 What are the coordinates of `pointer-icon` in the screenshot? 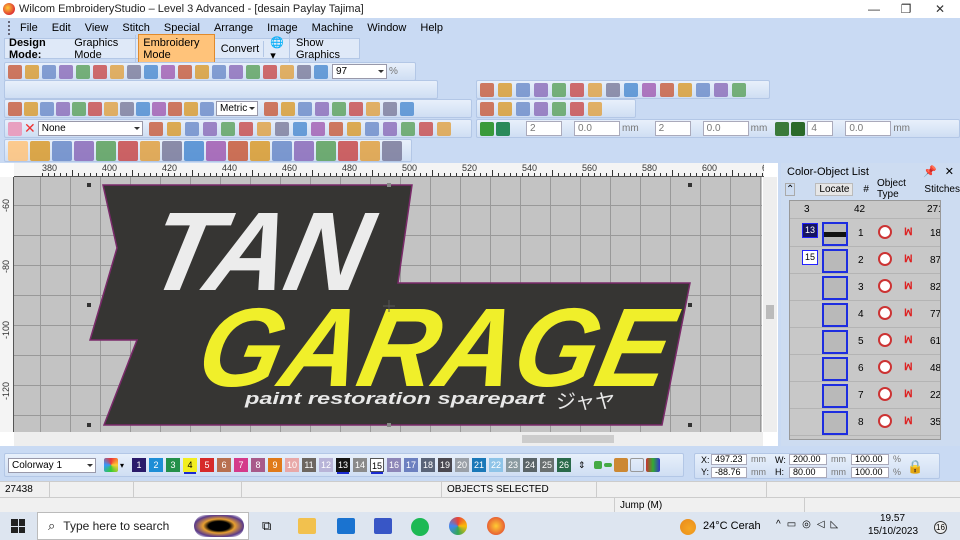 It's located at (407, 108).